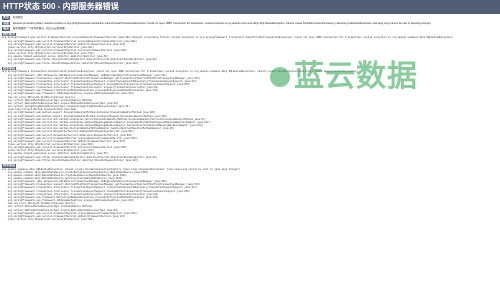  What do you see at coordinates (18, 17) in the screenshot?
I see `type-value: 异常报告` at bounding box center [18, 17].